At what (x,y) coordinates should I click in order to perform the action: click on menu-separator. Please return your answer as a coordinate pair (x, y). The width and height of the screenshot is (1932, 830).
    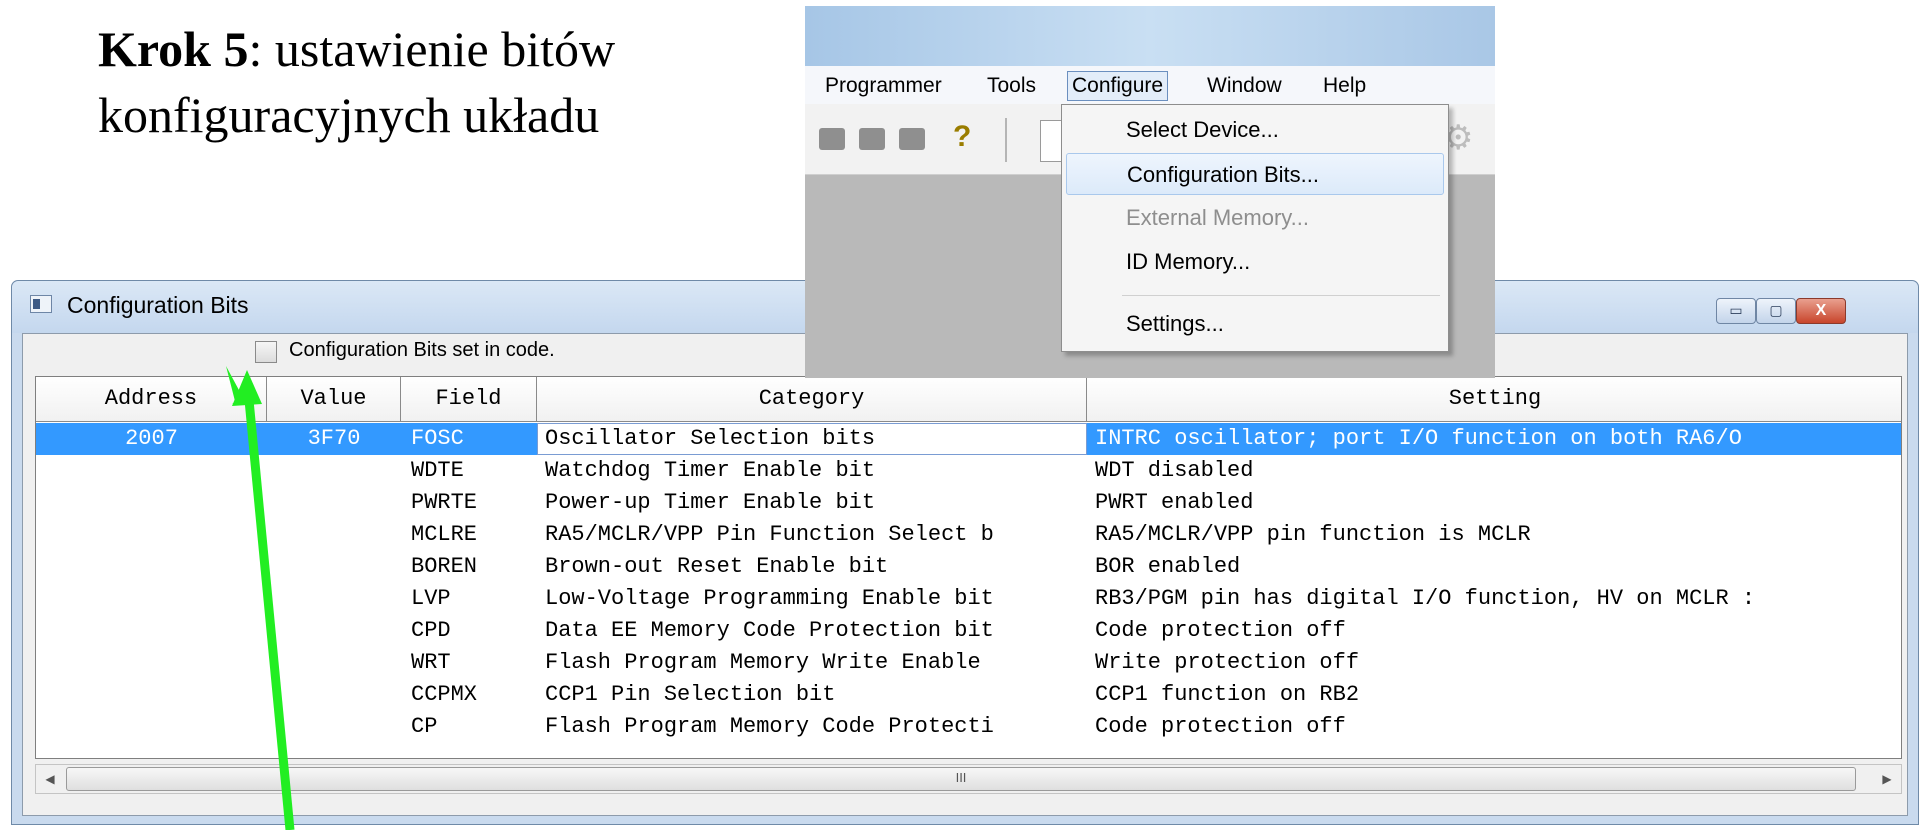
    Looking at the image, I should click on (1281, 295).